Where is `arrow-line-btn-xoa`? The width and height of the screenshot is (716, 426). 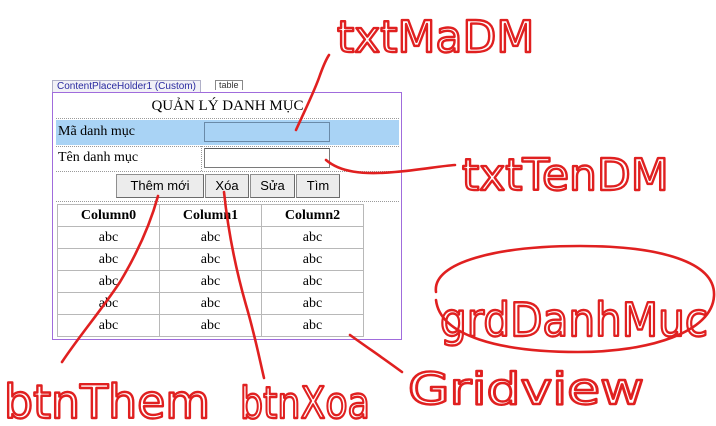 arrow-line-btn-xoa is located at coordinates (244, 285).